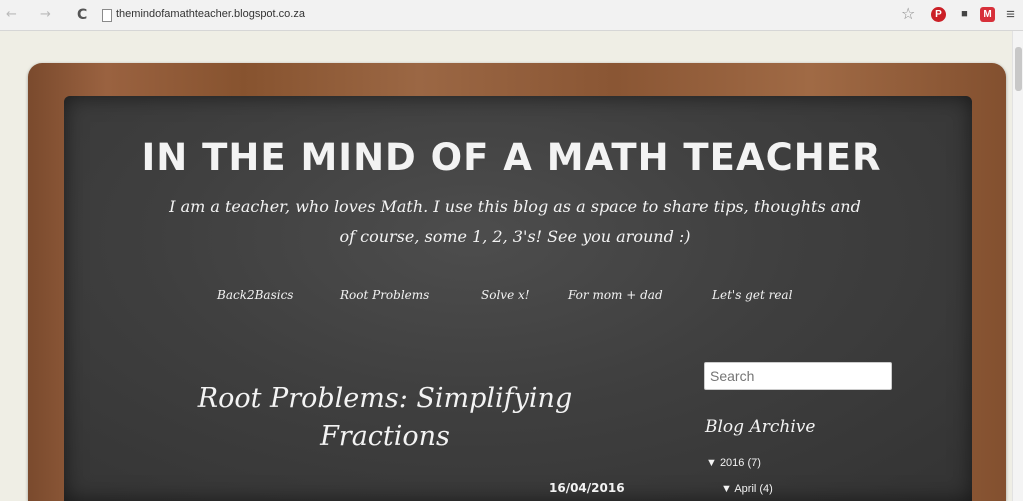 The height and width of the screenshot is (501, 1023). Describe the element at coordinates (11, 15) in the screenshot. I see `back-arrow-icon: ←` at that location.